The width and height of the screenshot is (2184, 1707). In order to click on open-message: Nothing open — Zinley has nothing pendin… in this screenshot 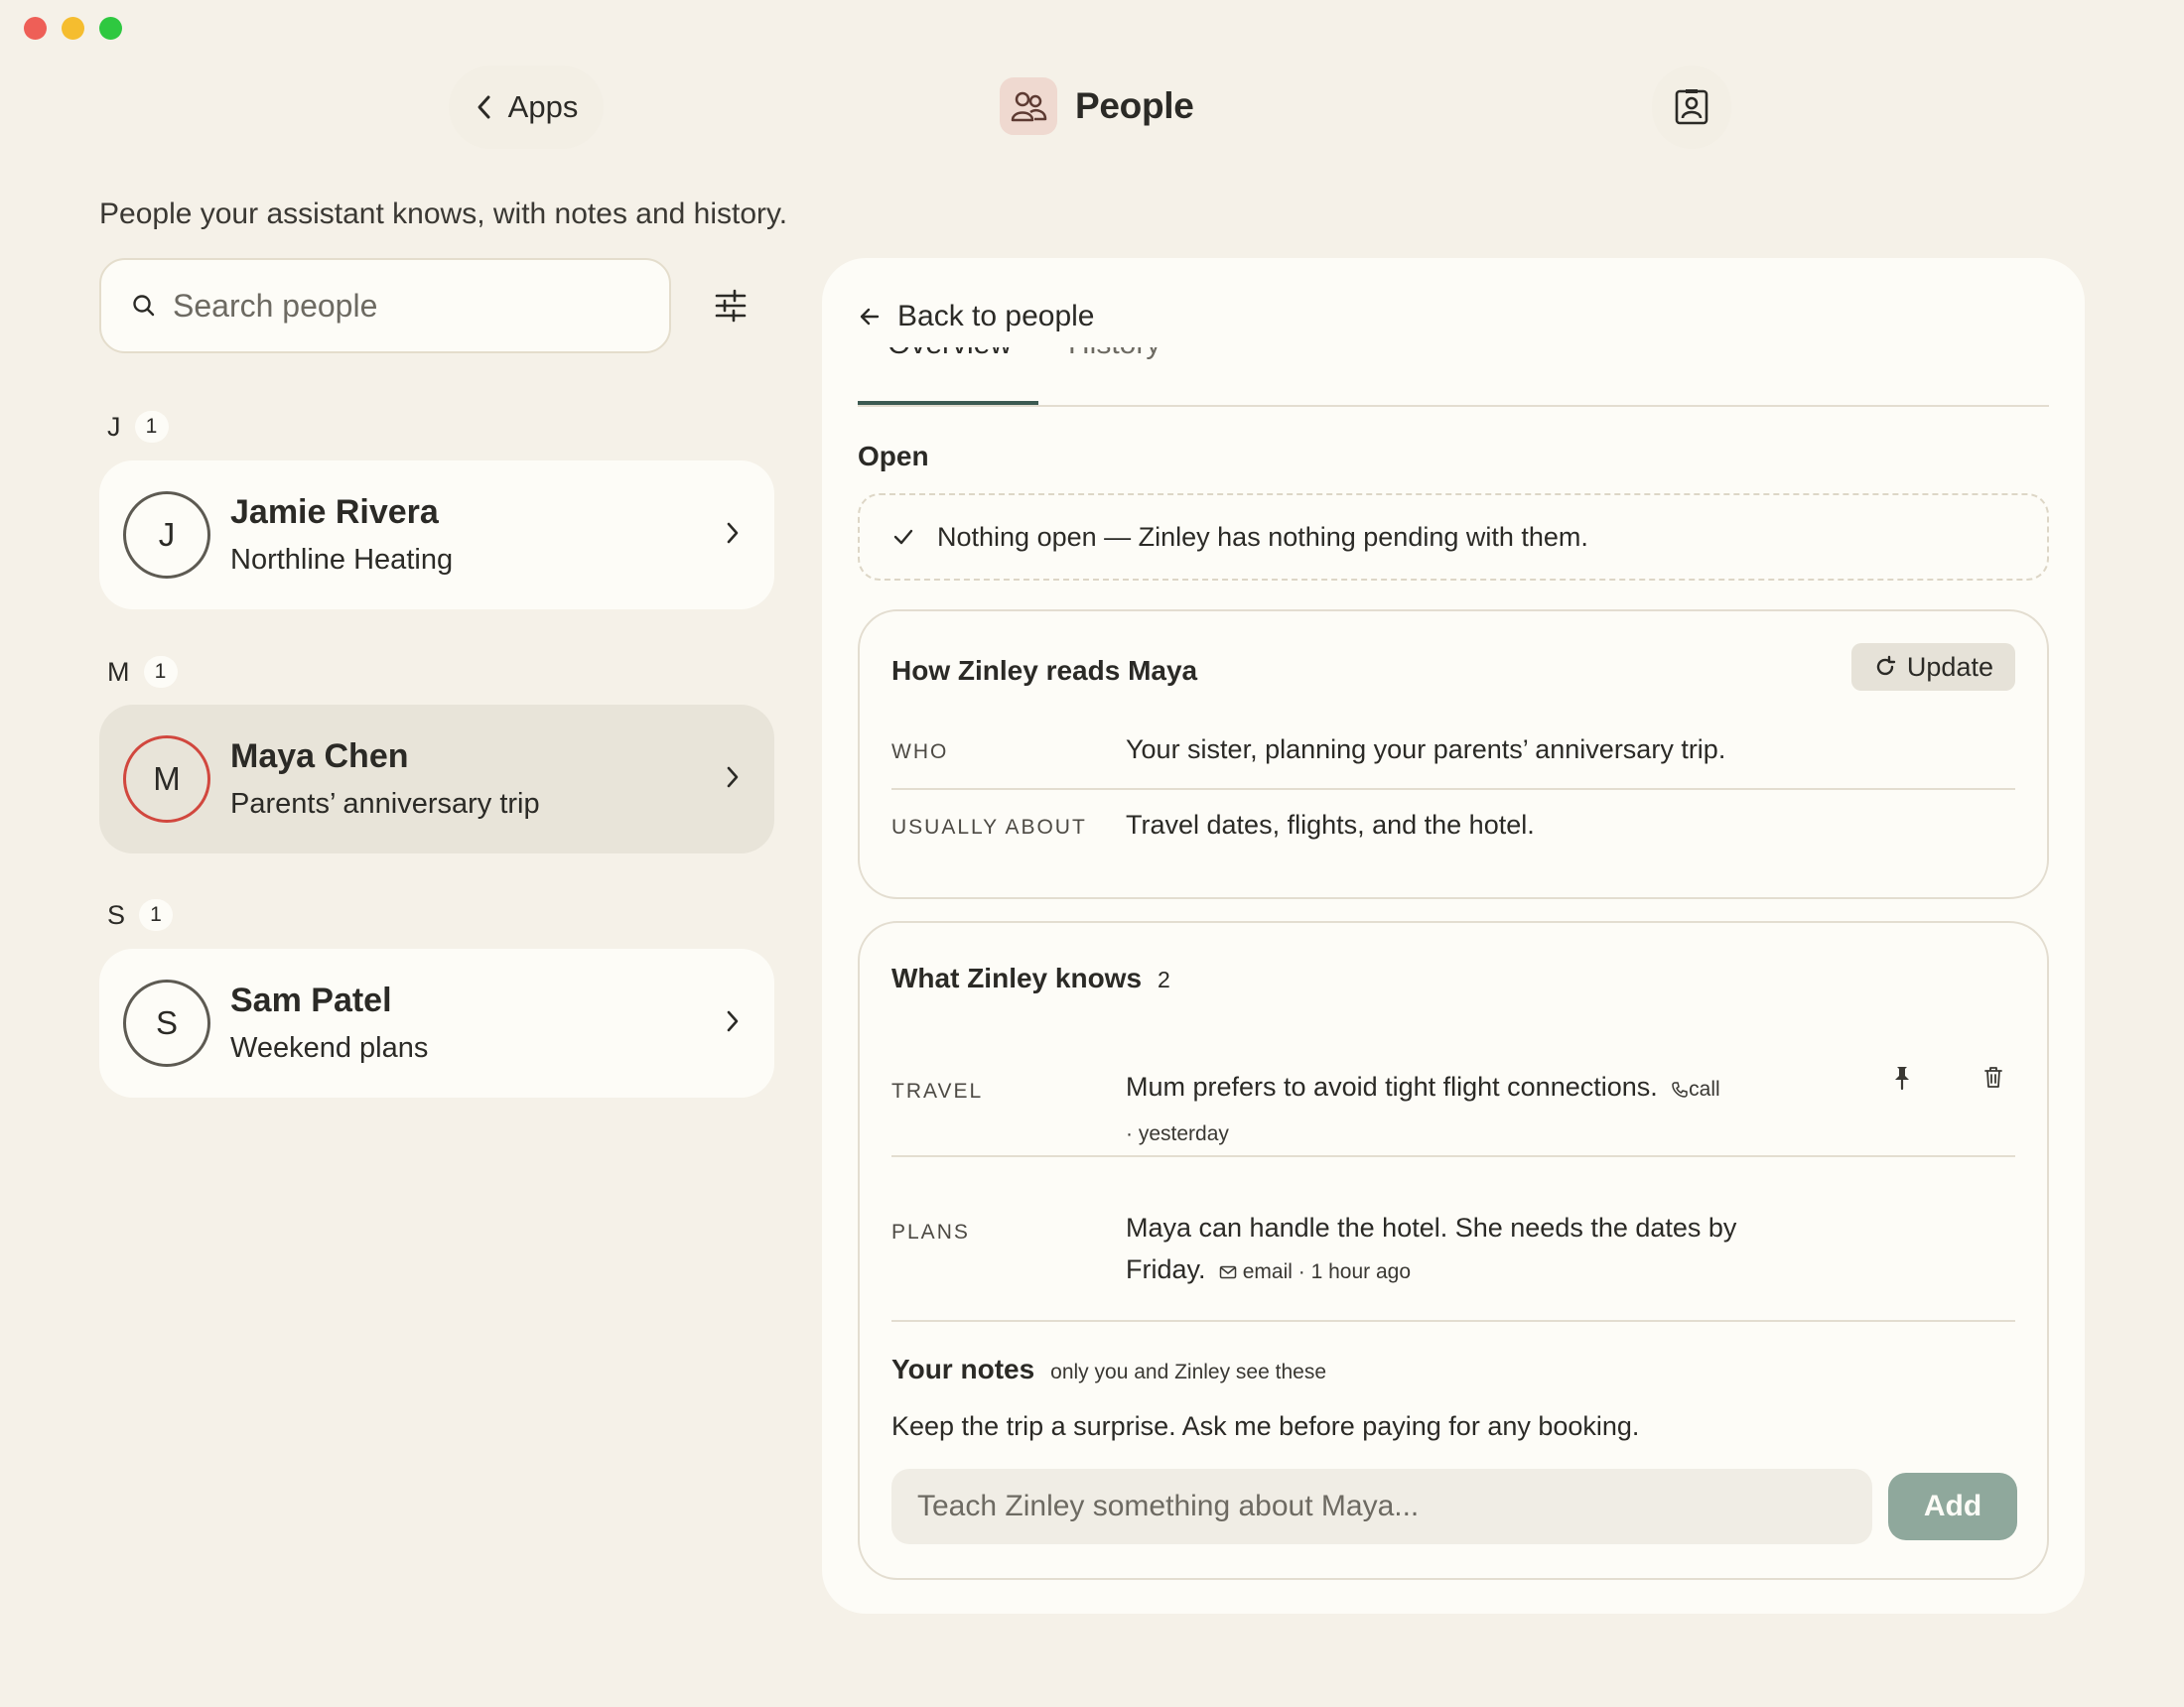, I will do `click(1262, 536)`.